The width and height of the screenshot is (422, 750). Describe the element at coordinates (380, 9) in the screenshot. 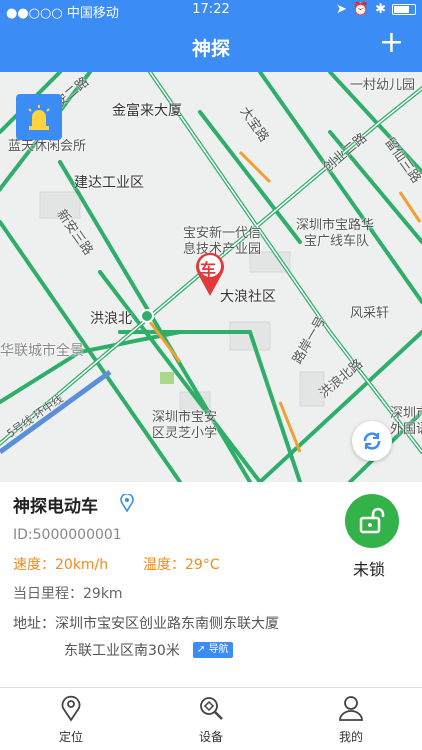

I see `bluetooth-icon: ✱` at that location.